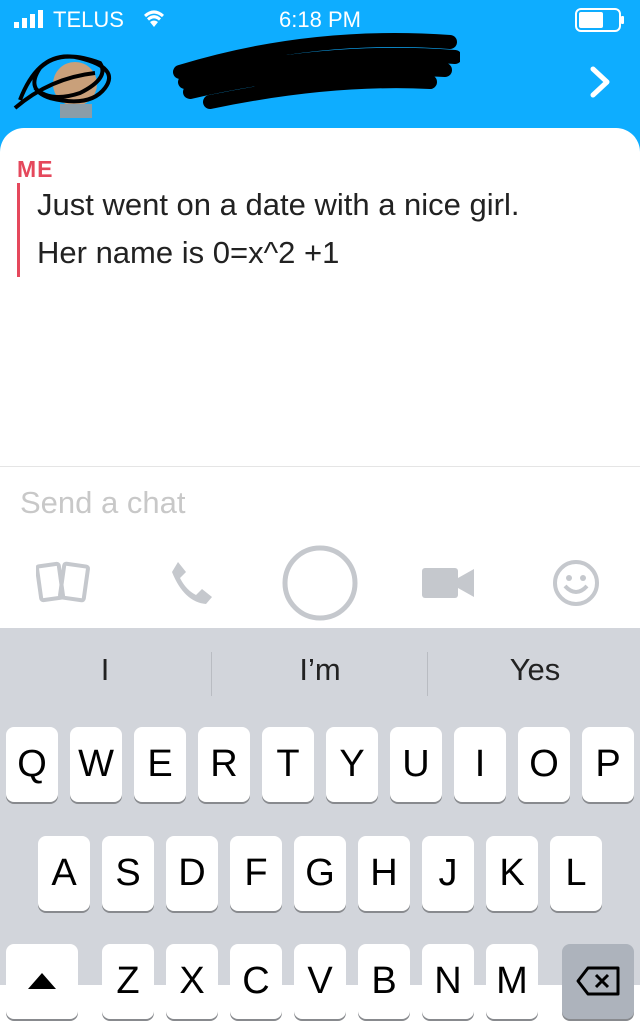  Describe the element at coordinates (320, 583) in the screenshot. I see `capture-button` at that location.